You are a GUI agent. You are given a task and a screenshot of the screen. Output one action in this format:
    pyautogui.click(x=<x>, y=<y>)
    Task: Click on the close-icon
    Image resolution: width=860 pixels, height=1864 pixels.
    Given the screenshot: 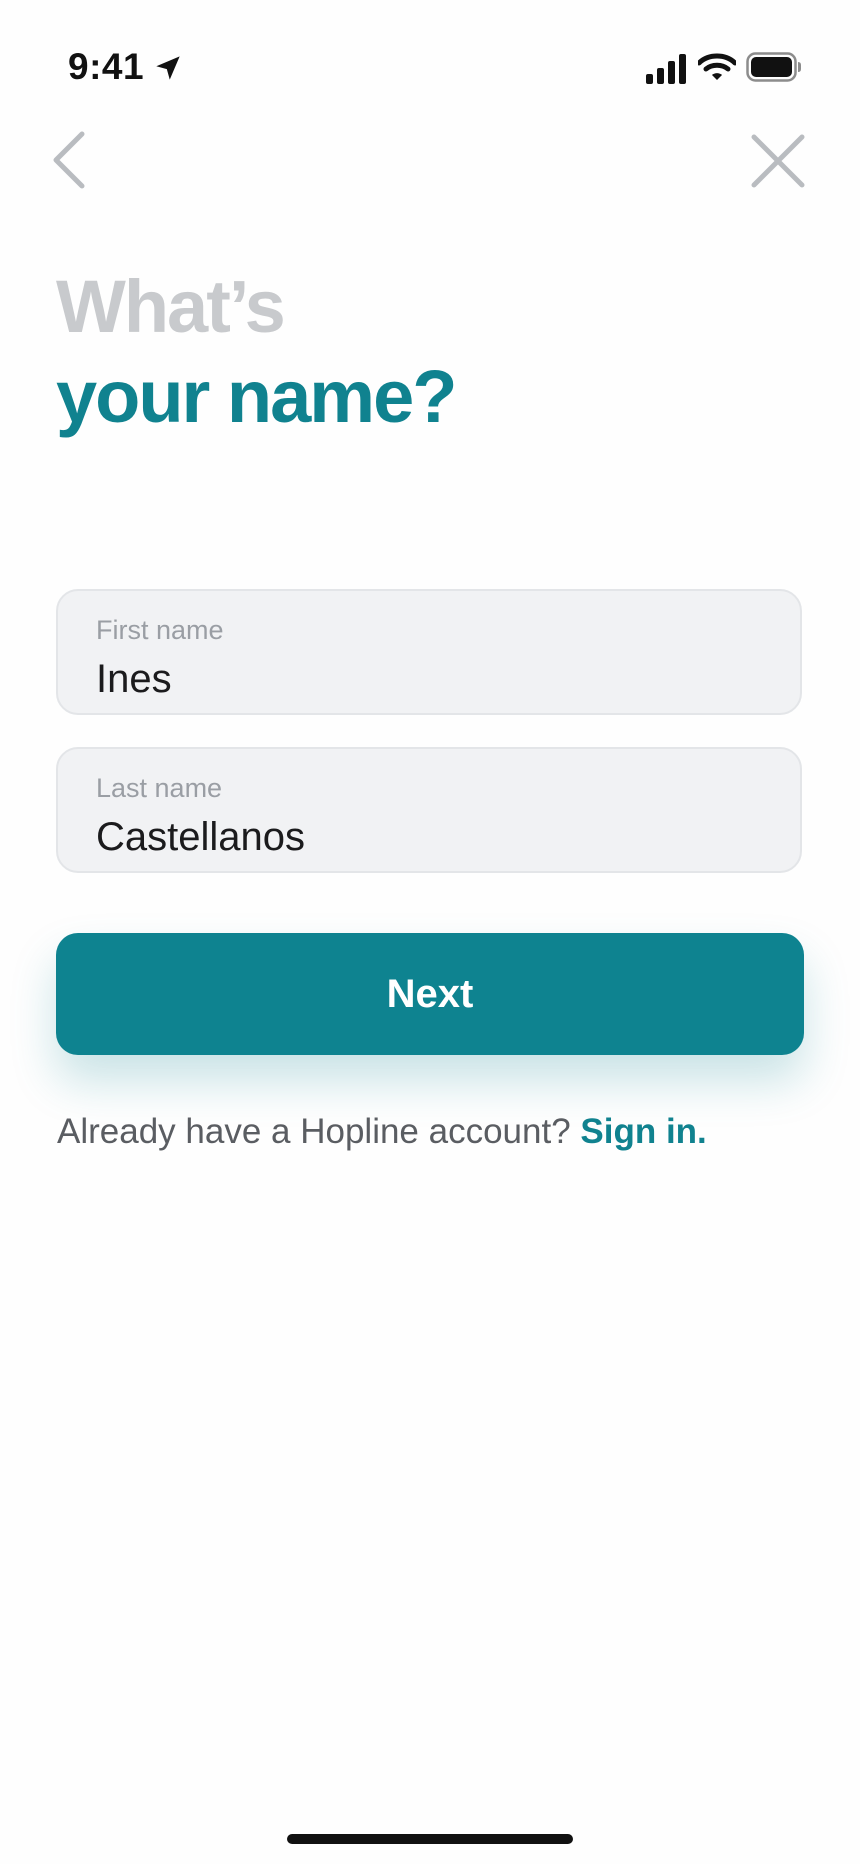 What is the action you would take?
    pyautogui.click(x=778, y=161)
    